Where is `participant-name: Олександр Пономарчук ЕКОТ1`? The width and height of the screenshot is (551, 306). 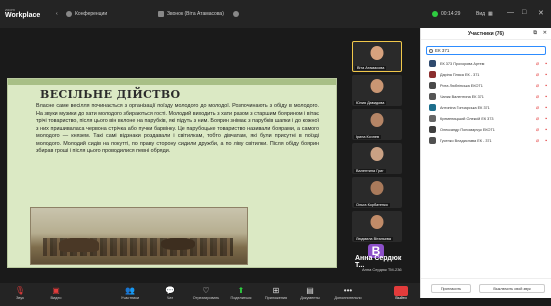 participant-name: Олександр Пономарчук ЕКОТ1 is located at coordinates (467, 129).